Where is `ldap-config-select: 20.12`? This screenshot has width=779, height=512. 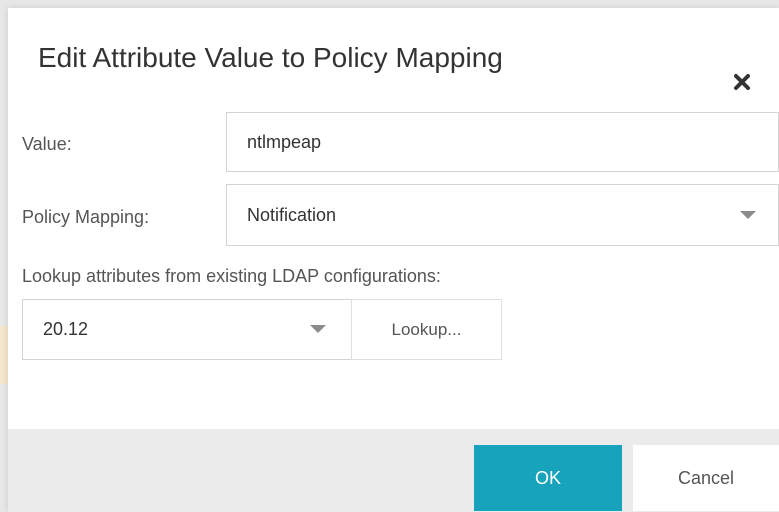 ldap-config-select: 20.12 is located at coordinates (187, 329).